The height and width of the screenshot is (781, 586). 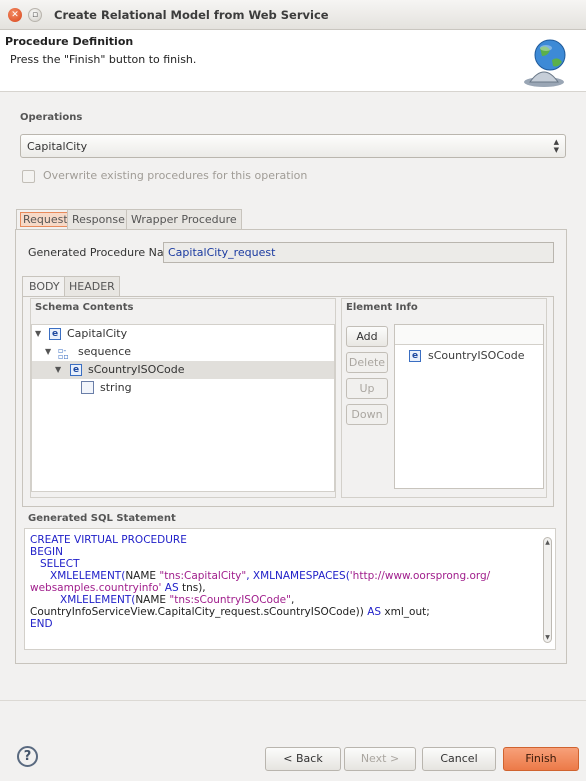 I want to click on element-info-list: e sCountryISOCode, so click(x=469, y=406).